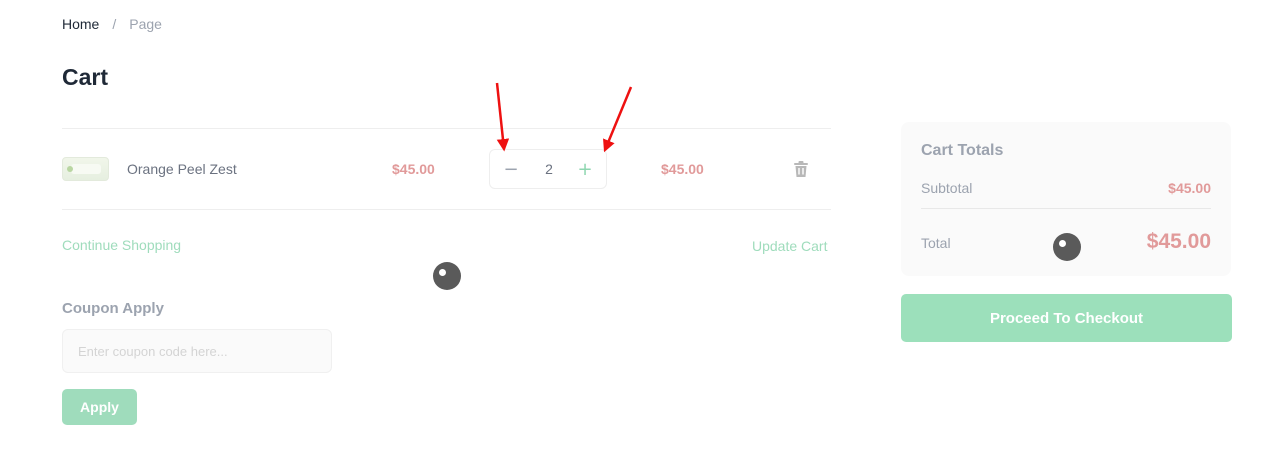 The height and width of the screenshot is (465, 1282). I want to click on product-line-total: $45.00, so click(682, 169).